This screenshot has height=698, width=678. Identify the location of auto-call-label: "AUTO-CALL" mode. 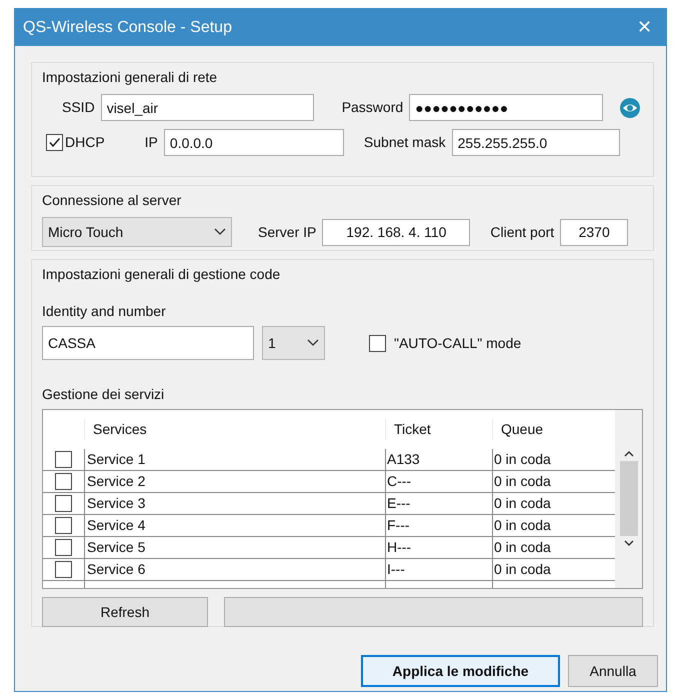
(458, 343).